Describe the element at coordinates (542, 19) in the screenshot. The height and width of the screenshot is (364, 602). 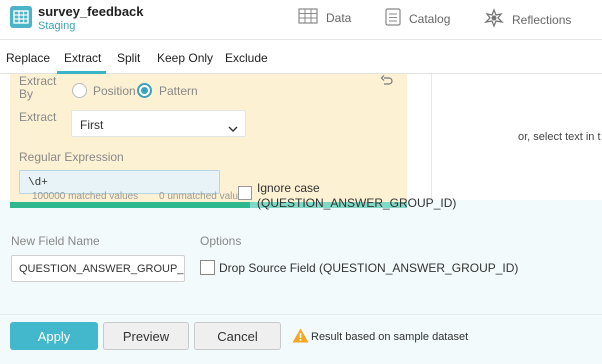
I see `tab-reflections-label: Reflections` at that location.